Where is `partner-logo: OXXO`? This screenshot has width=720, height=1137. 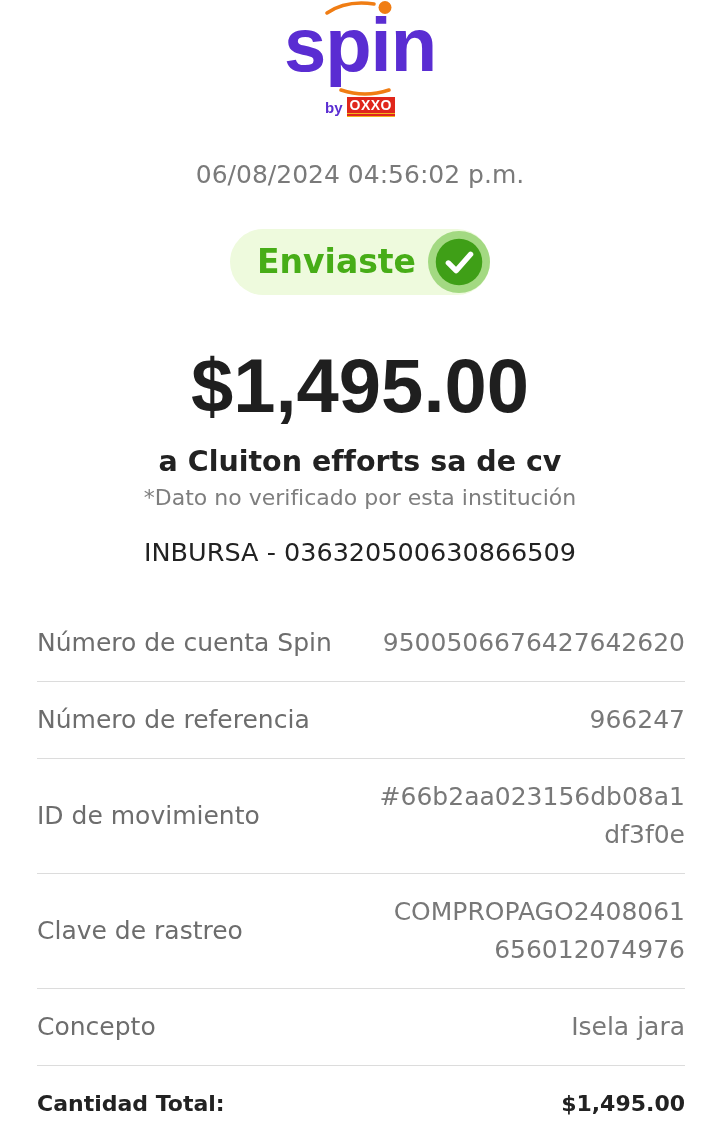
partner-logo: OXXO is located at coordinates (370, 107).